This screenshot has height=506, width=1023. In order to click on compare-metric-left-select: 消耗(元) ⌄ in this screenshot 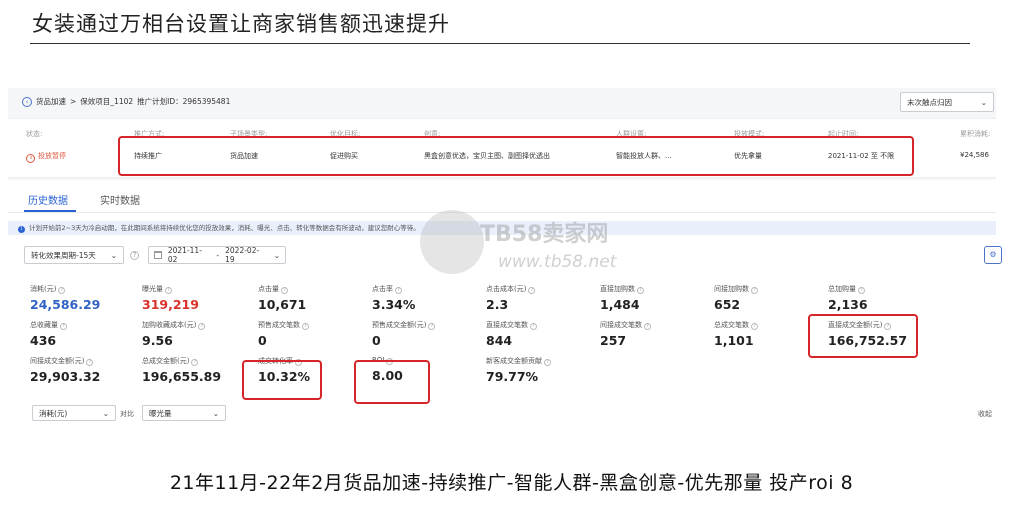, I will do `click(74, 413)`.